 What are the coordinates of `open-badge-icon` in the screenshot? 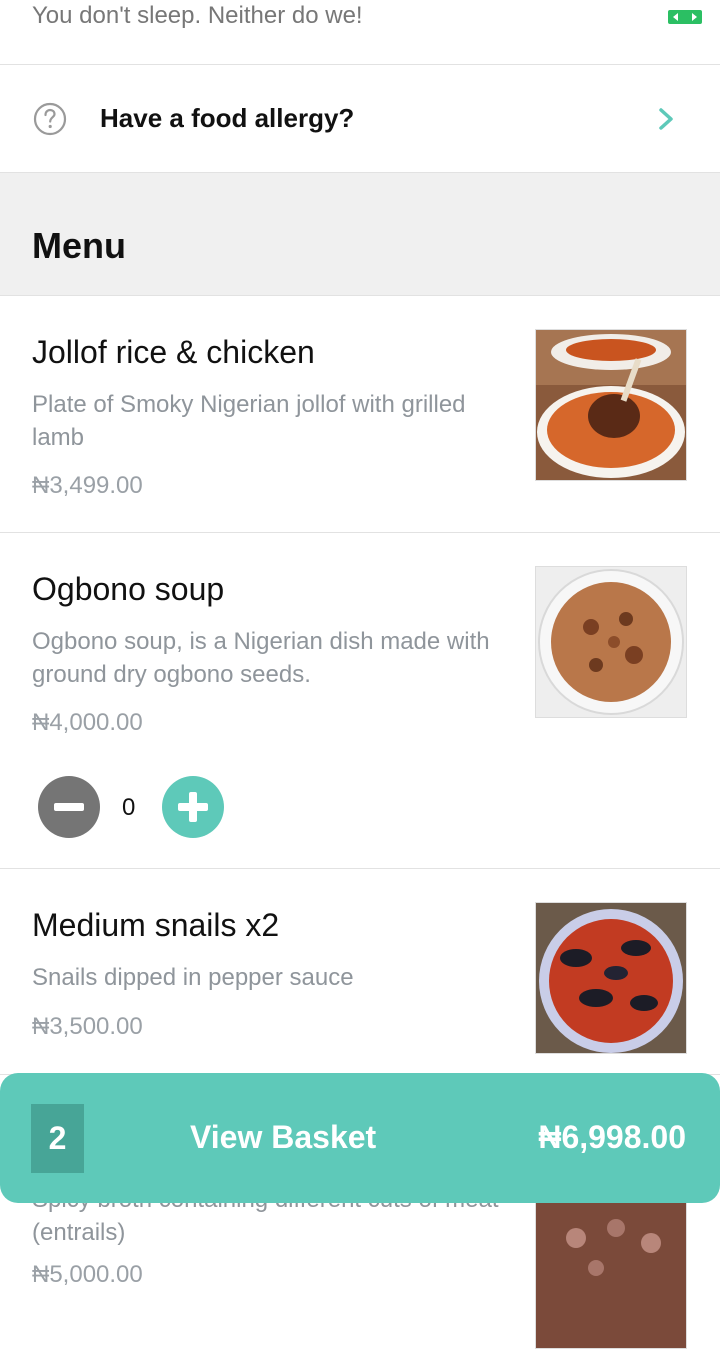 It's located at (685, 17).